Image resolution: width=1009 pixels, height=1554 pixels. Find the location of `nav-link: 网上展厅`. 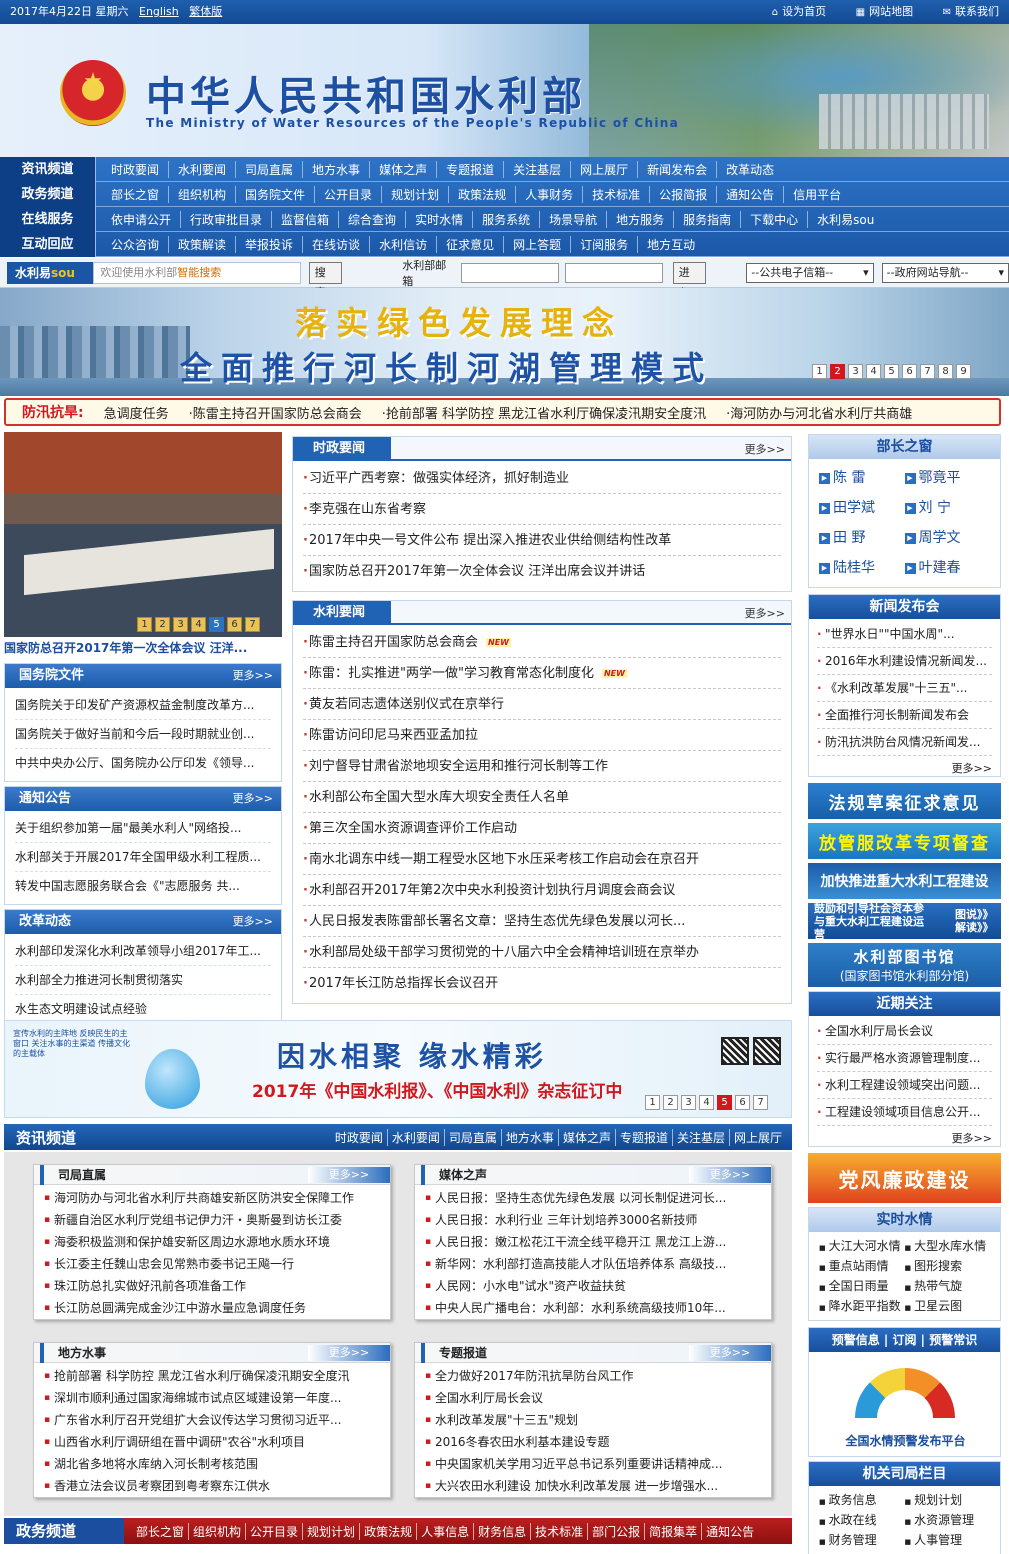

nav-link: 网上展厅 is located at coordinates (605, 169).